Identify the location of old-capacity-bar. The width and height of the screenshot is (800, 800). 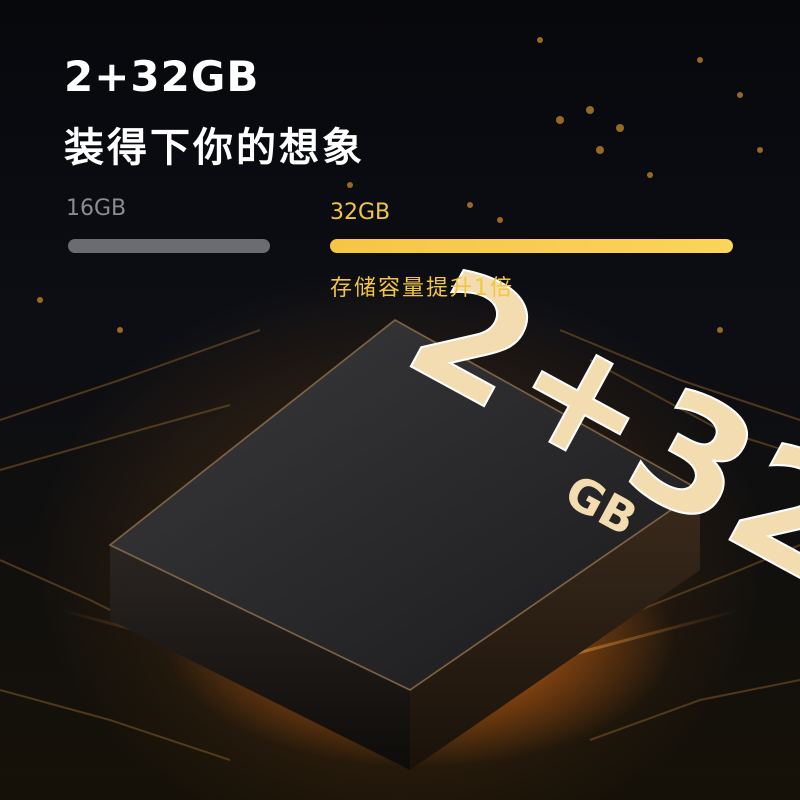
(169, 246).